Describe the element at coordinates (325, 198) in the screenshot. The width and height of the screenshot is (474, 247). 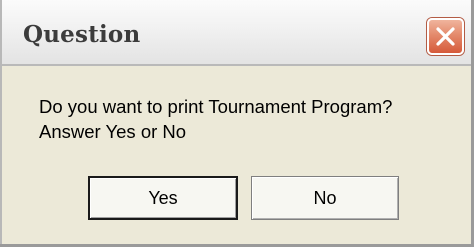
I see `no-button: No` at that location.